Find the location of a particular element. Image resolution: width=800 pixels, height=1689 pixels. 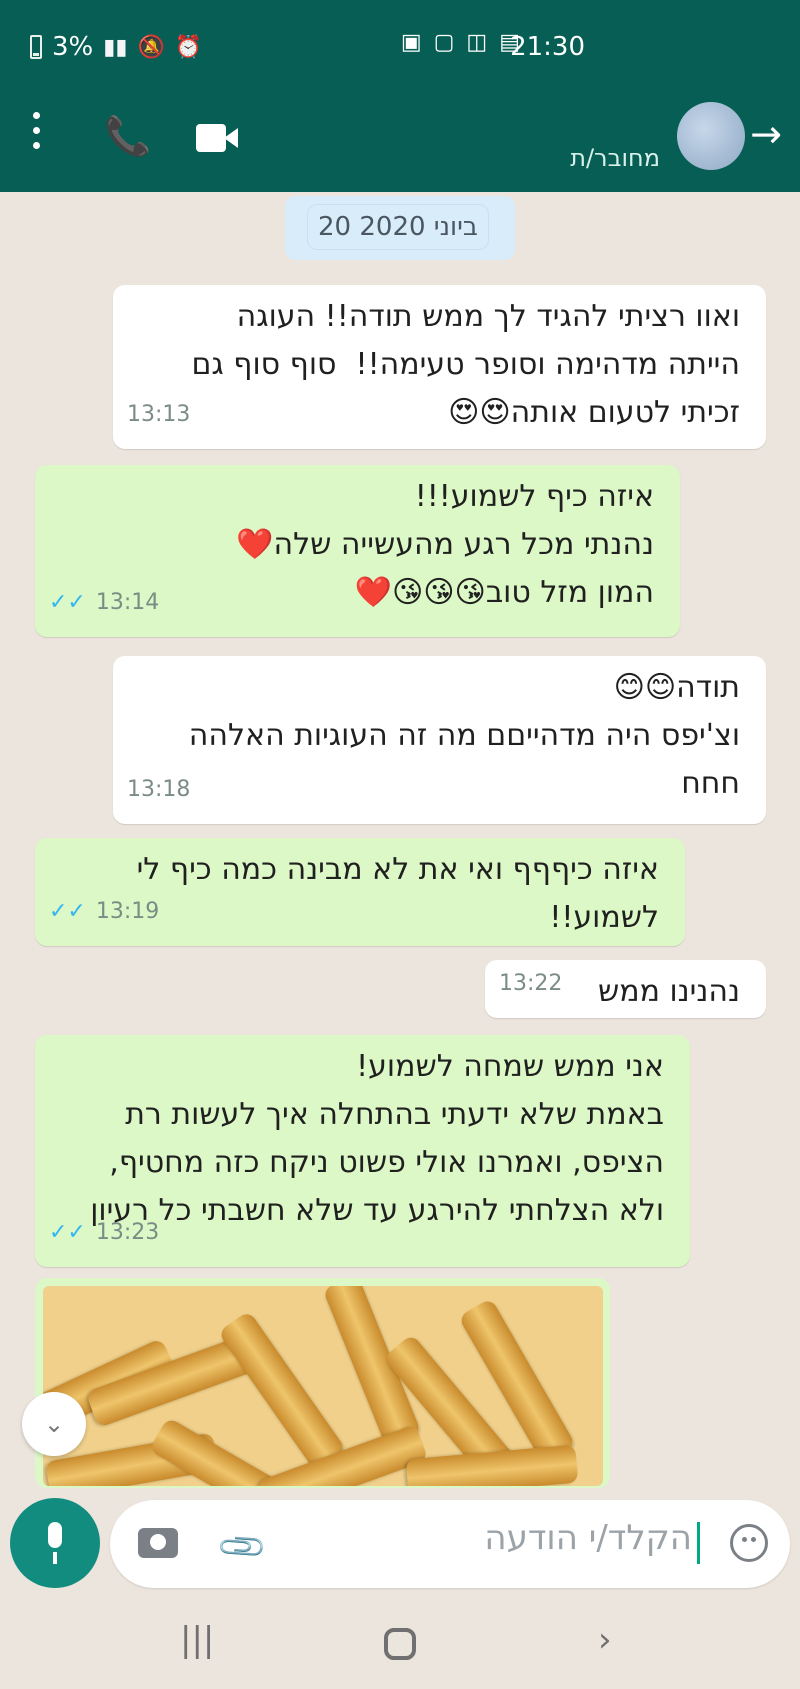

system-navigation-bar: ||| › is located at coordinates (400, 1644).